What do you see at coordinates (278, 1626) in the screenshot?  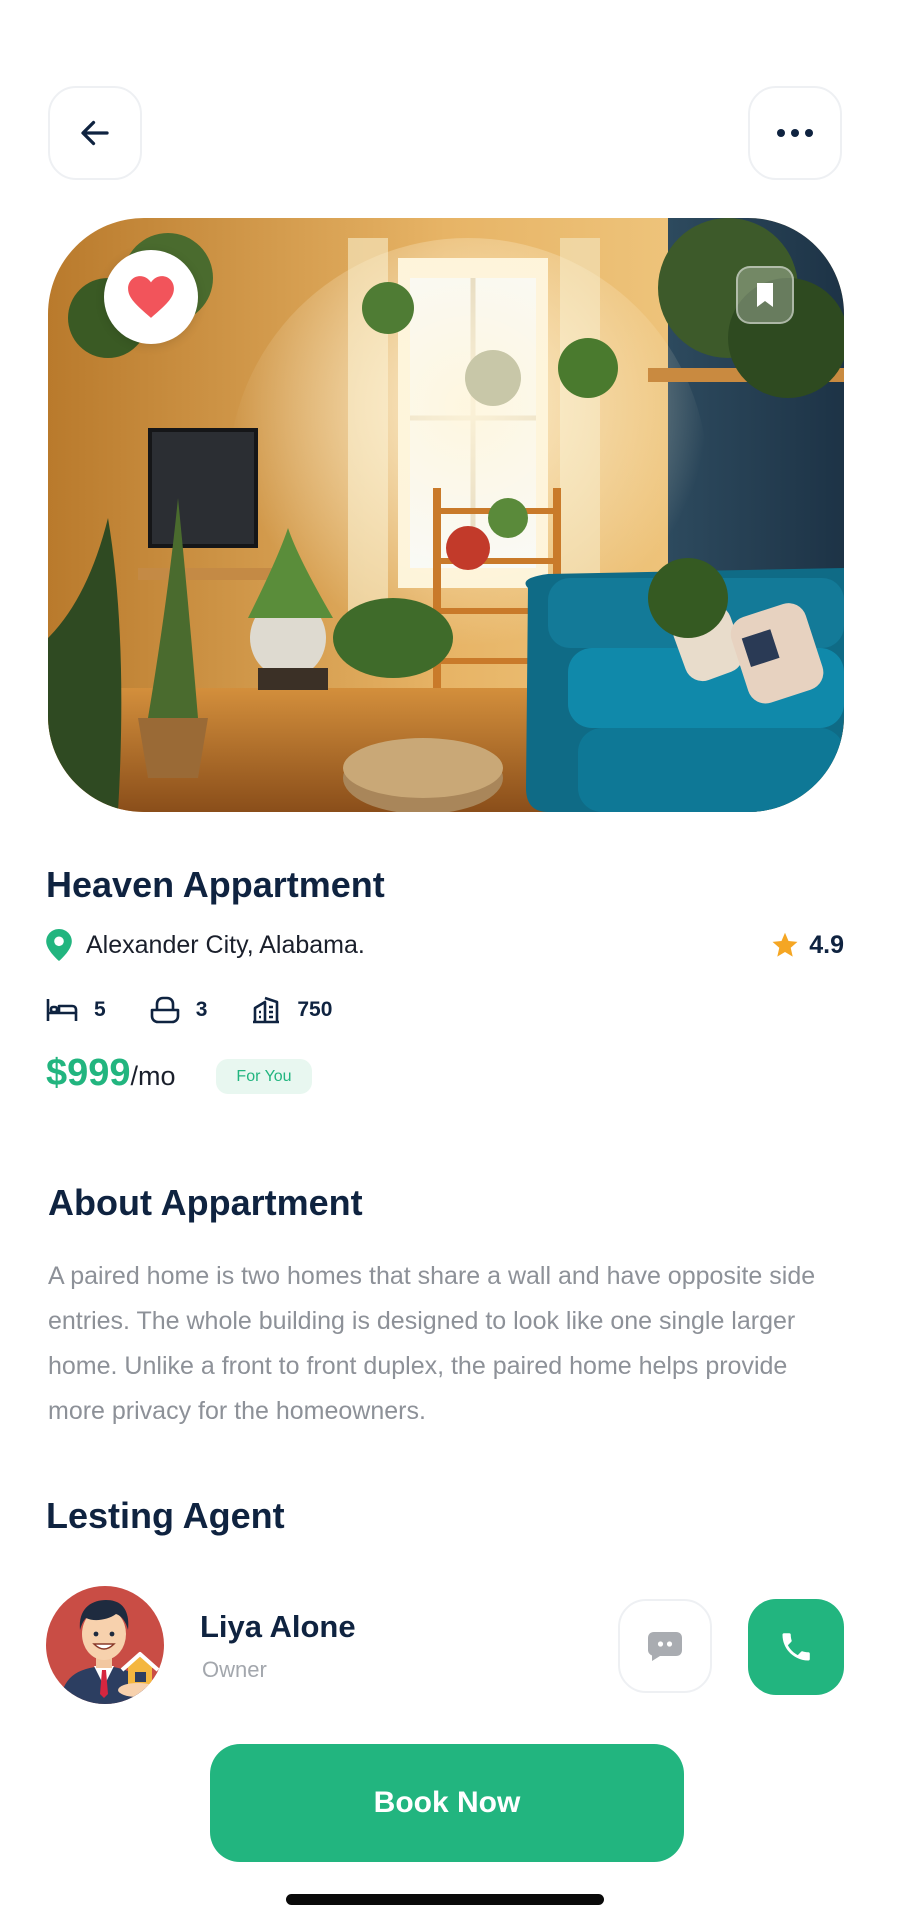 I see `agent-name: Liya Alone` at bounding box center [278, 1626].